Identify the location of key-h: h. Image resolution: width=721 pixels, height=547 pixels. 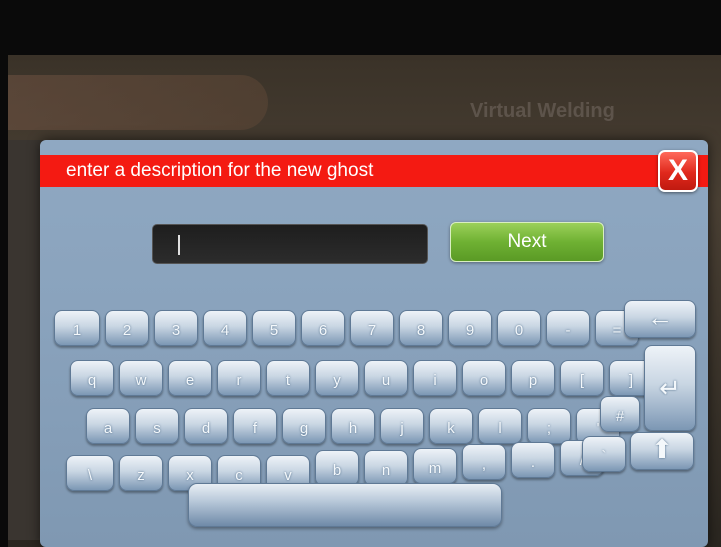
(353, 426).